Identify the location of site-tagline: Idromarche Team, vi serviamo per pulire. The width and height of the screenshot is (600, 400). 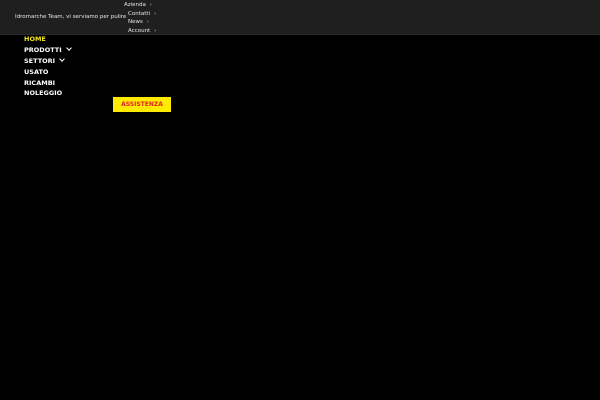
(71, 17).